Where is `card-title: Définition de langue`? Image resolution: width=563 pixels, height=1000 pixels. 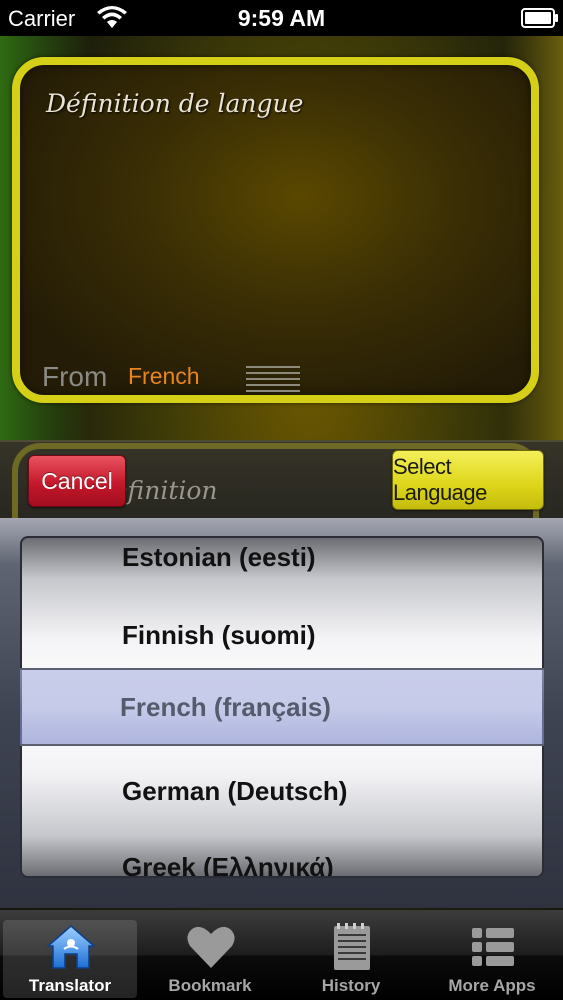
card-title: Définition de langue is located at coordinates (175, 103).